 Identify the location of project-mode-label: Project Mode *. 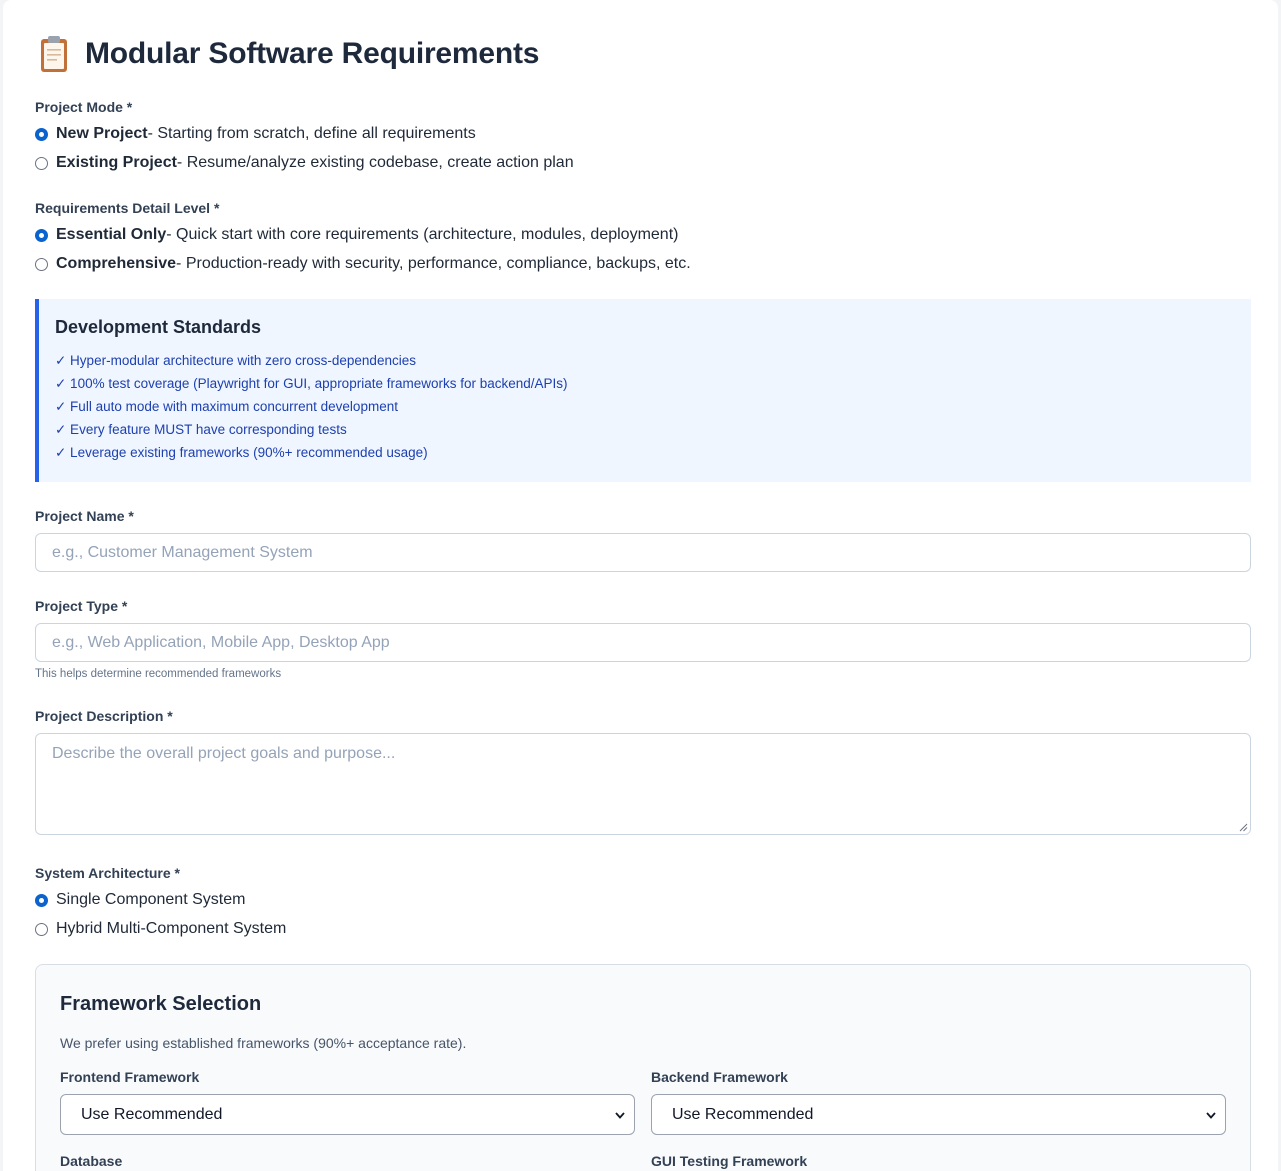
(84, 107).